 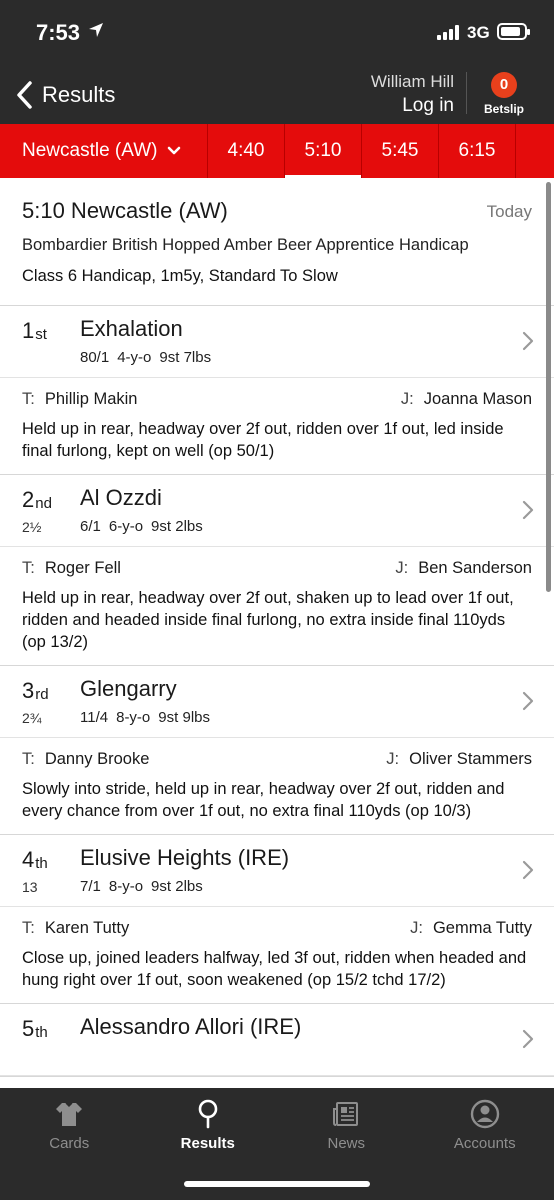 I want to click on tab-label: Cards, so click(x=69, y=1143).